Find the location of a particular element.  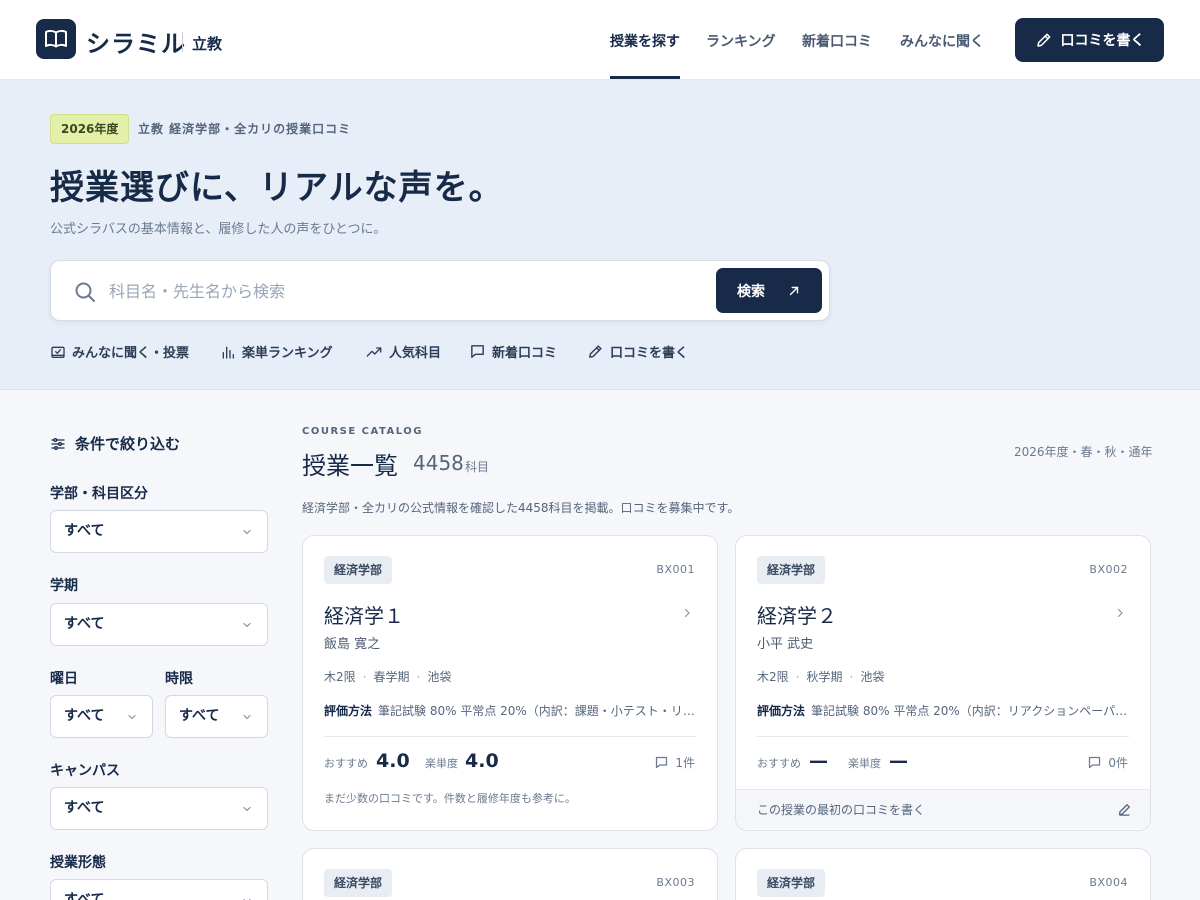

year-badge: 2026年度 is located at coordinates (90, 129).